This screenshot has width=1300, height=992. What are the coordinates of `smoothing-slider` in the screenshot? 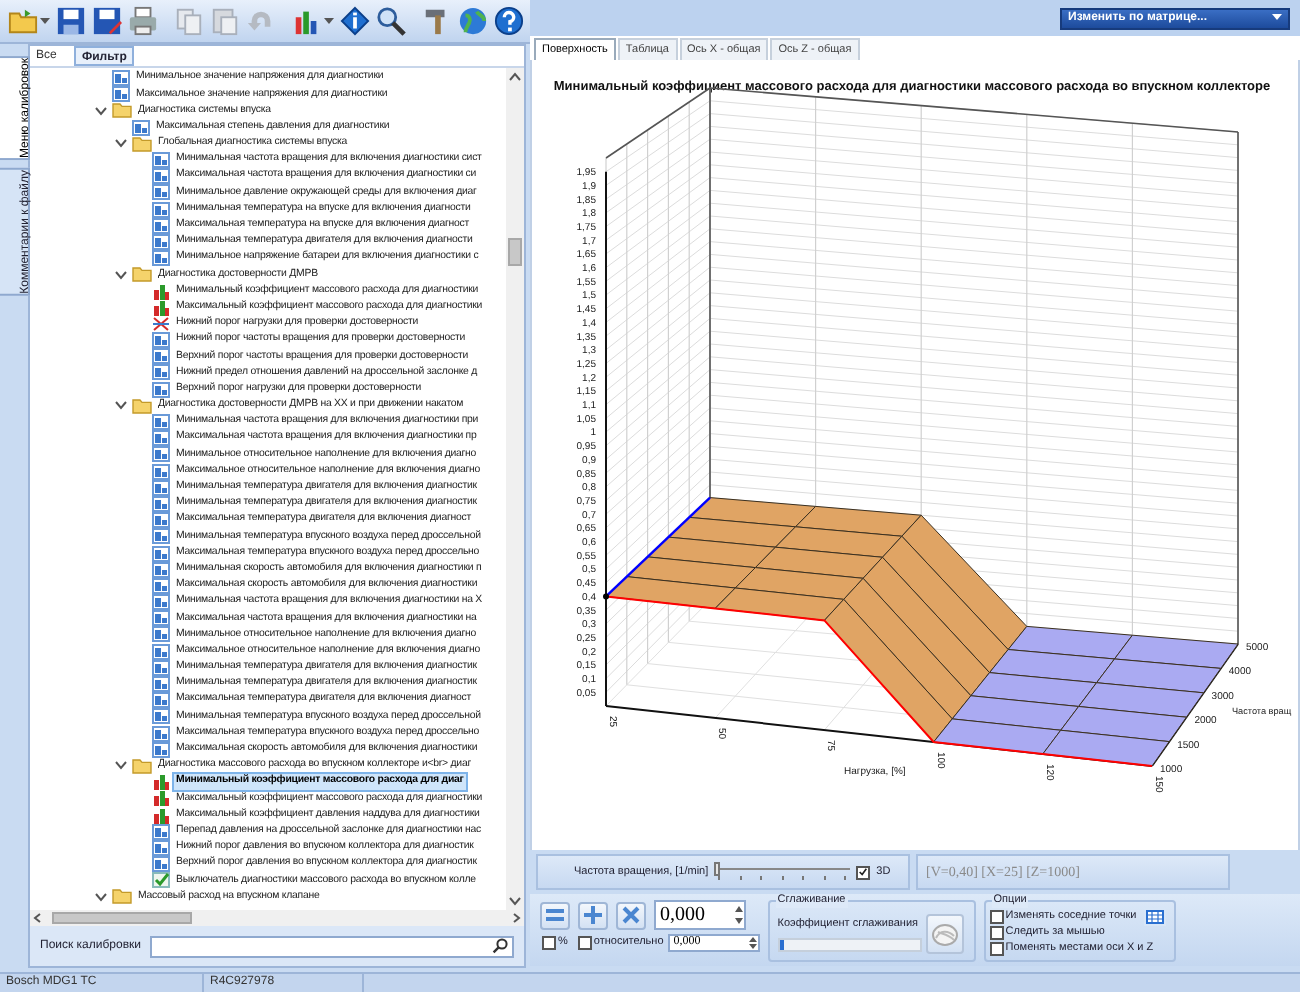 It's located at (849, 945).